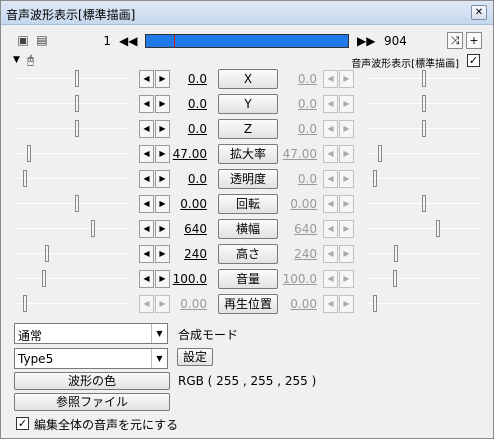 This screenshot has height=439, width=494. I want to click on param-button: Z, so click(248, 129).